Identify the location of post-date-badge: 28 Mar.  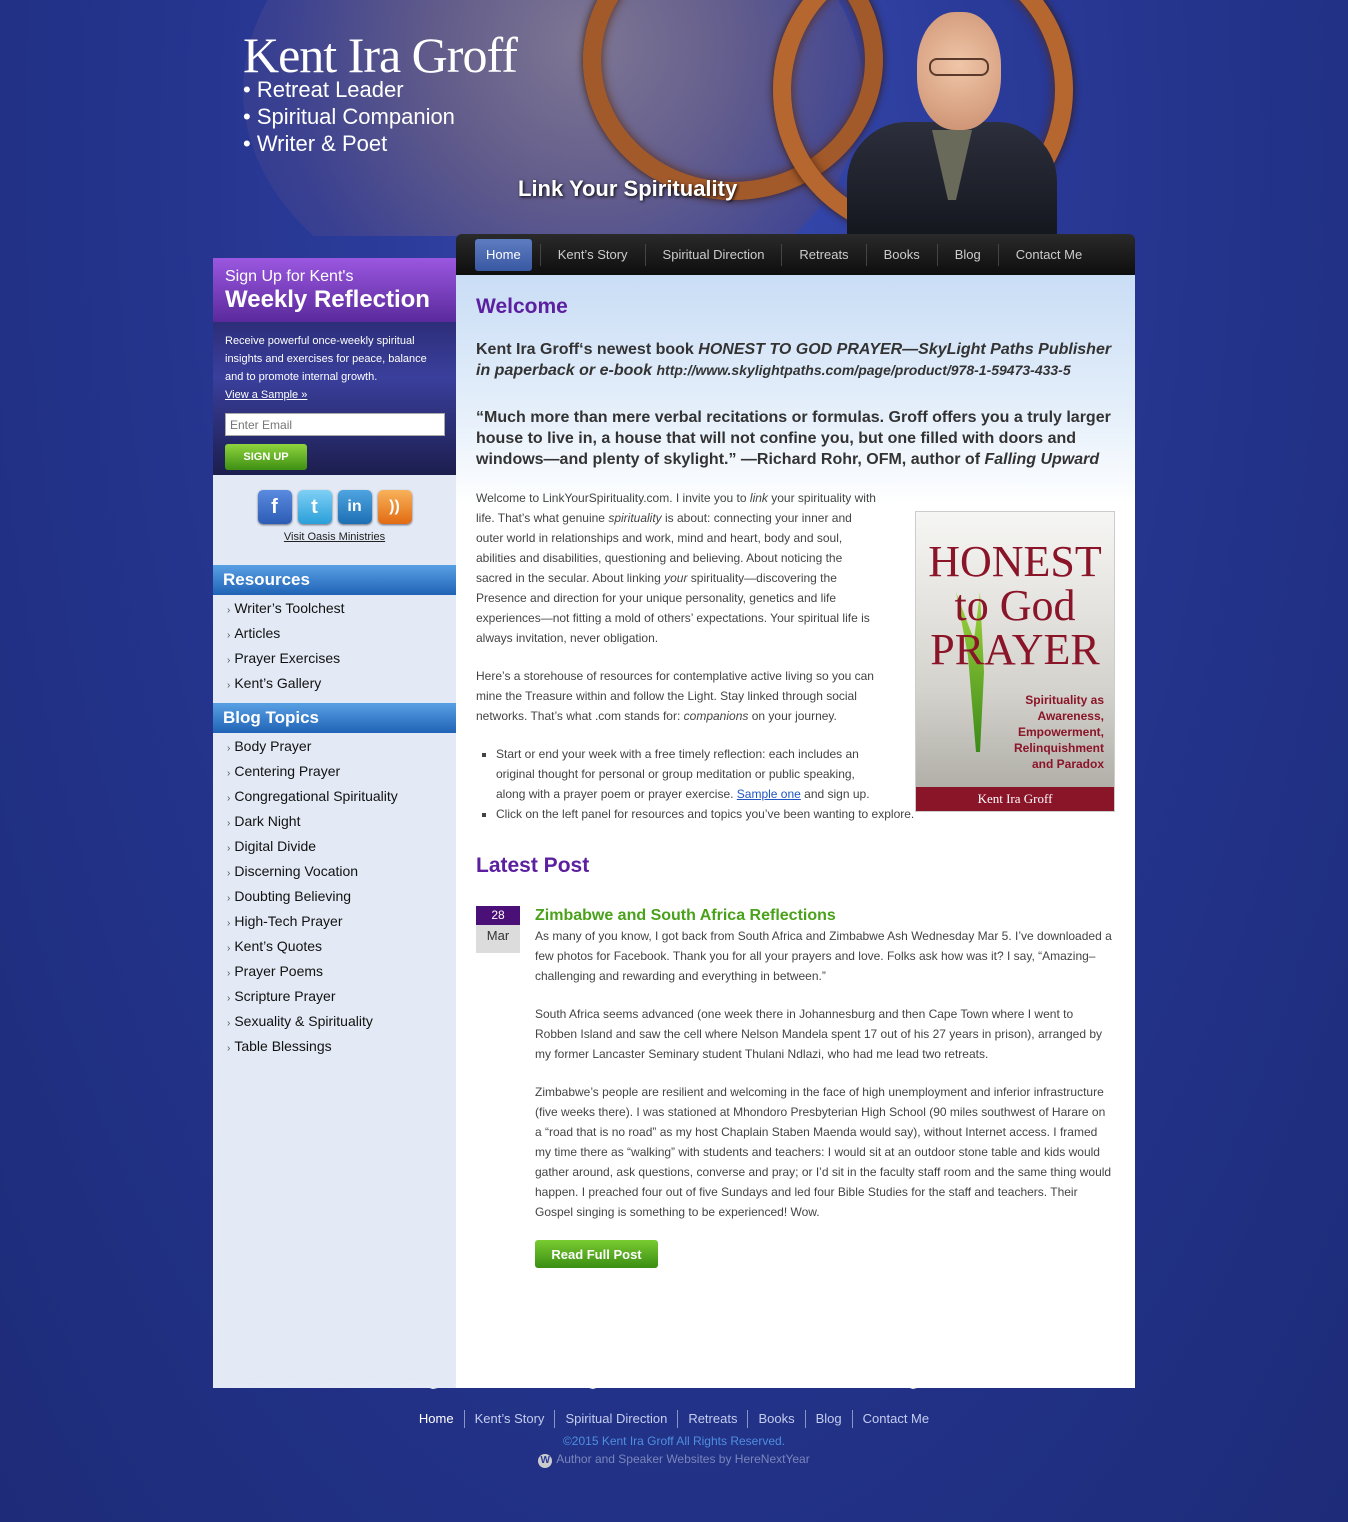
(498, 929).